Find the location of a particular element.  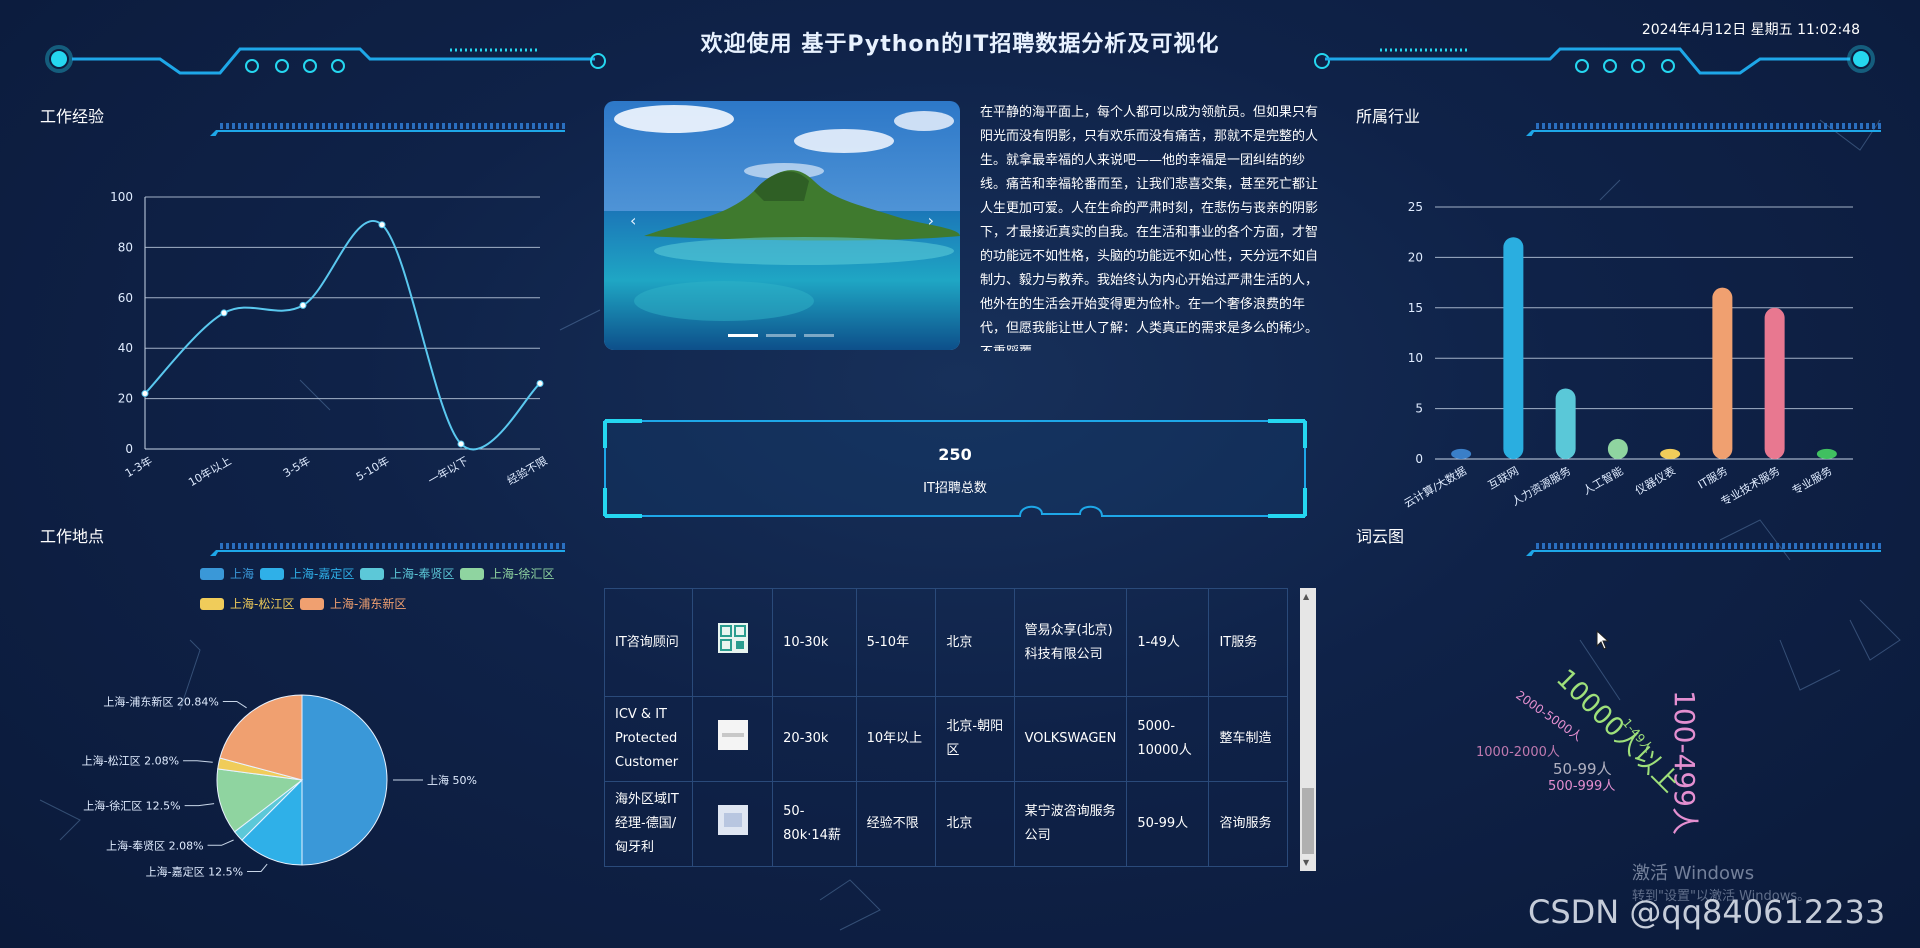

y-tick-label: 25 is located at coordinates (1415, 207).